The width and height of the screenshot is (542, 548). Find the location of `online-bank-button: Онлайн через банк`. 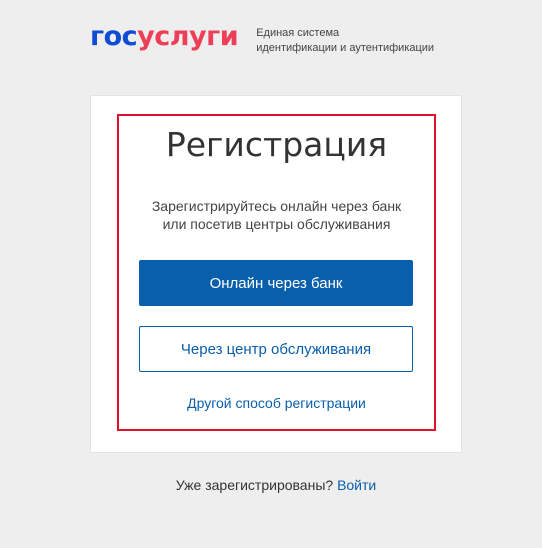

online-bank-button: Онлайн через банк is located at coordinates (276, 283).